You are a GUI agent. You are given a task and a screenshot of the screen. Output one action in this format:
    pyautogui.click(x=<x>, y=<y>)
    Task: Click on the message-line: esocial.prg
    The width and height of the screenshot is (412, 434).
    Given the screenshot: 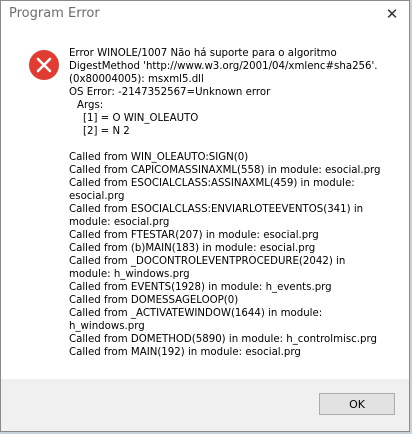 What is the action you would take?
    pyautogui.click(x=97, y=196)
    